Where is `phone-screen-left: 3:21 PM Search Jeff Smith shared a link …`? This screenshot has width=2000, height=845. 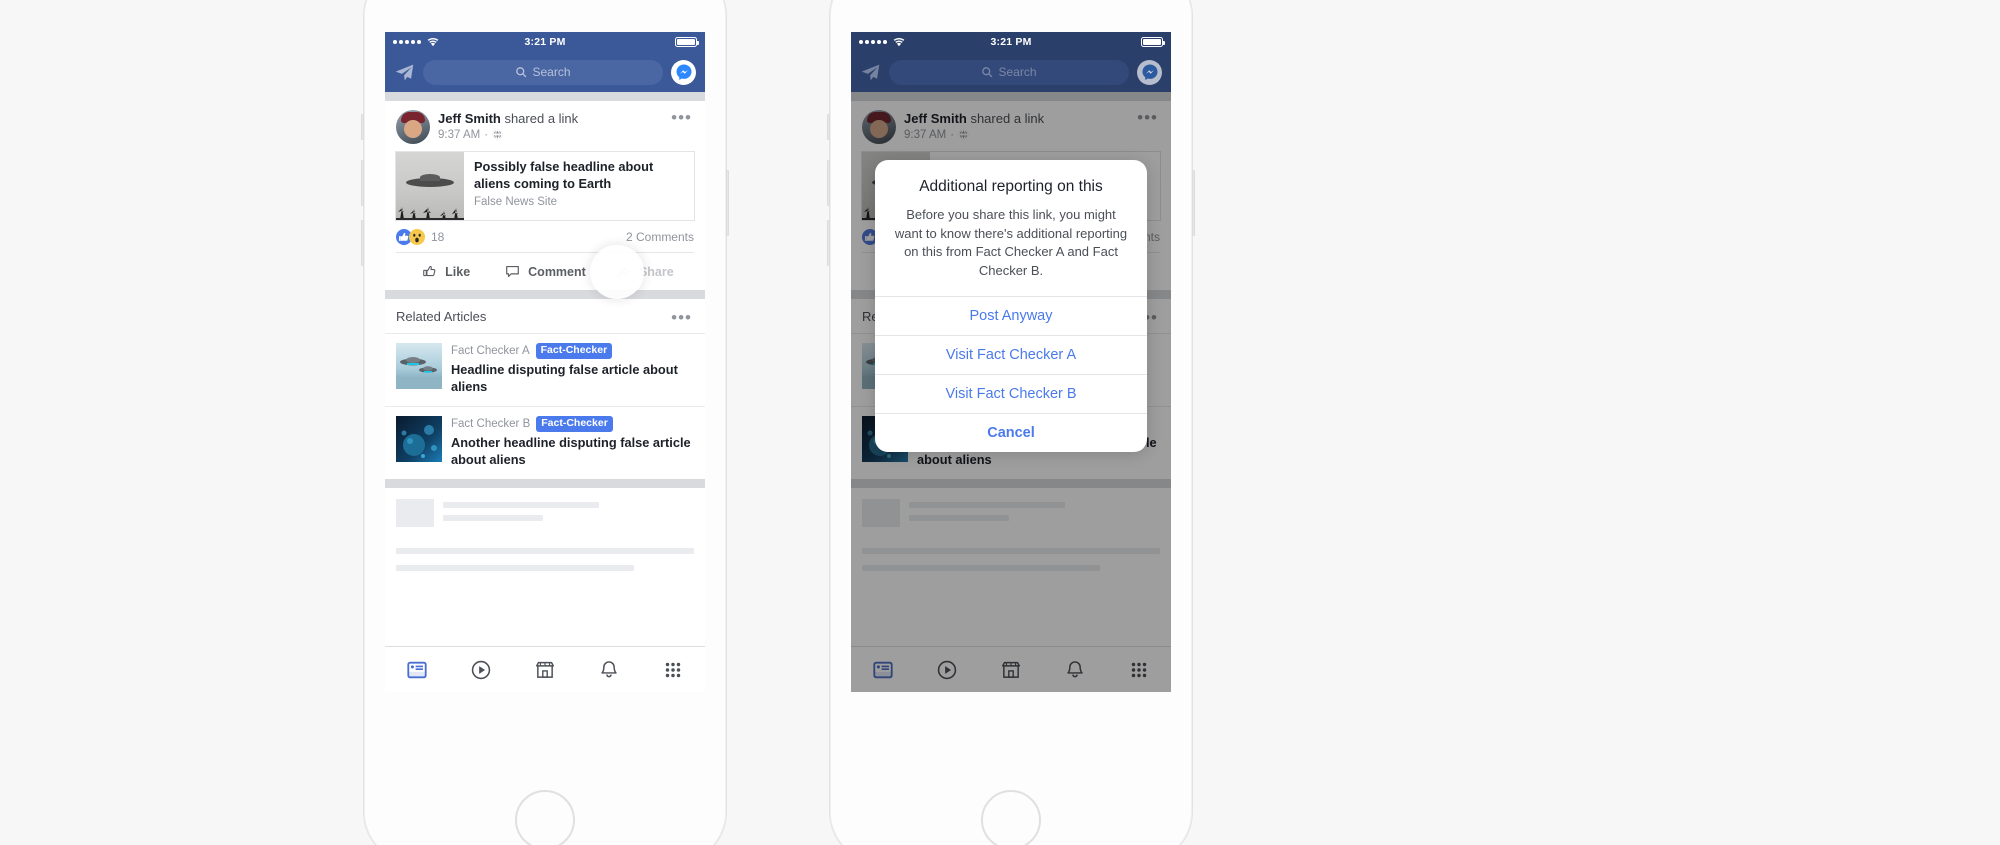
phone-screen-left: 3:21 PM Search Jeff Smith shared a link … is located at coordinates (545, 362).